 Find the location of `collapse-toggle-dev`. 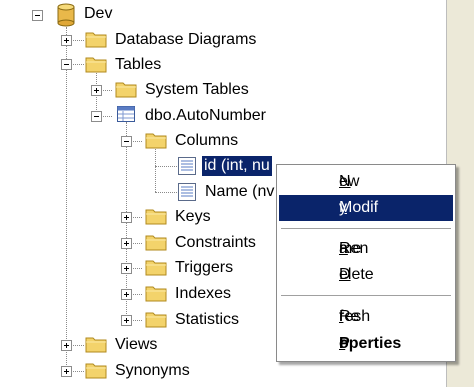

collapse-toggle-dev is located at coordinates (37, 15).